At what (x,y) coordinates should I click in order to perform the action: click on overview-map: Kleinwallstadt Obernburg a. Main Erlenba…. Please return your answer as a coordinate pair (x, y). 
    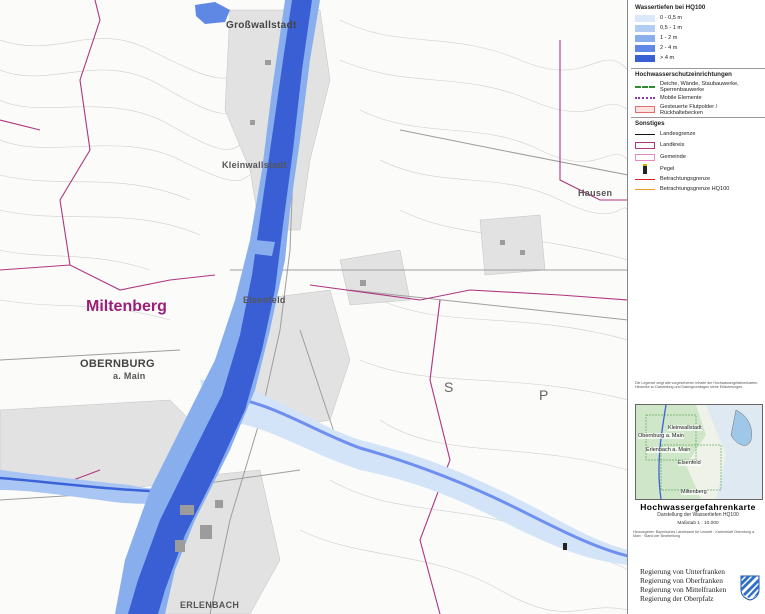
    Looking at the image, I should click on (699, 452).